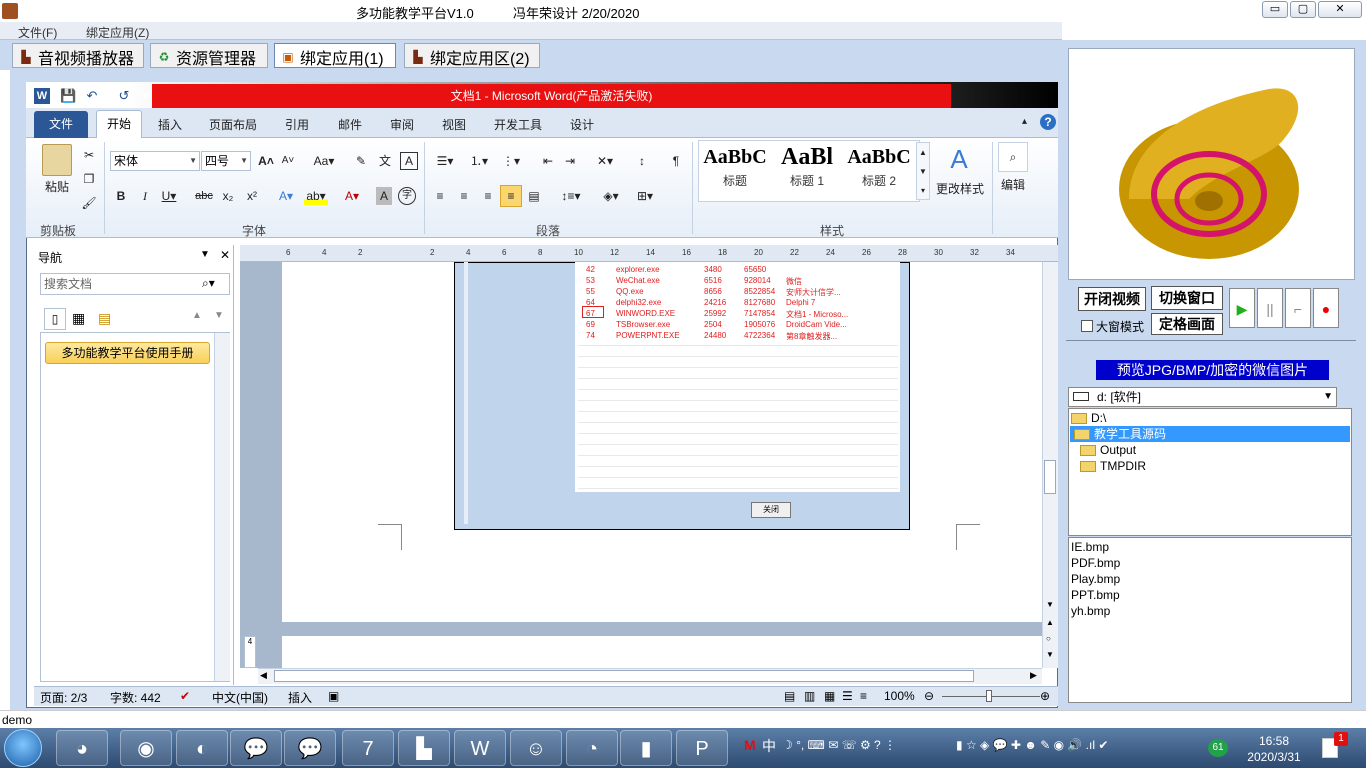 The width and height of the screenshot is (1366, 768). What do you see at coordinates (1298, 308) in the screenshot?
I see `stop-icon: ⌐` at bounding box center [1298, 308].